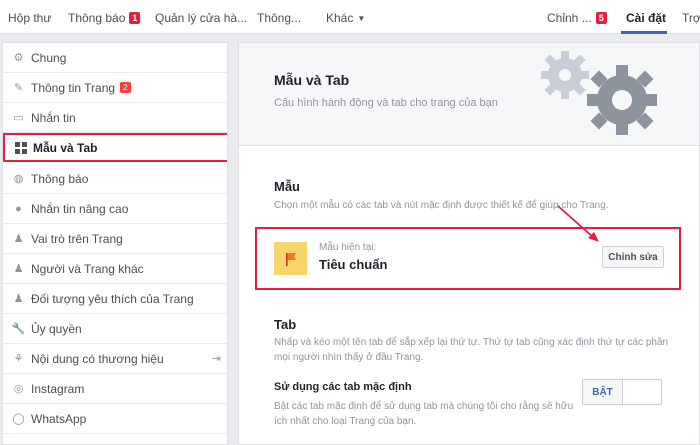 Image resolution: width=700 pixels, height=445 pixels. Describe the element at coordinates (97, 358) in the screenshot. I see `sidebar-item-label: Nội dung có thương hiệu` at that location.